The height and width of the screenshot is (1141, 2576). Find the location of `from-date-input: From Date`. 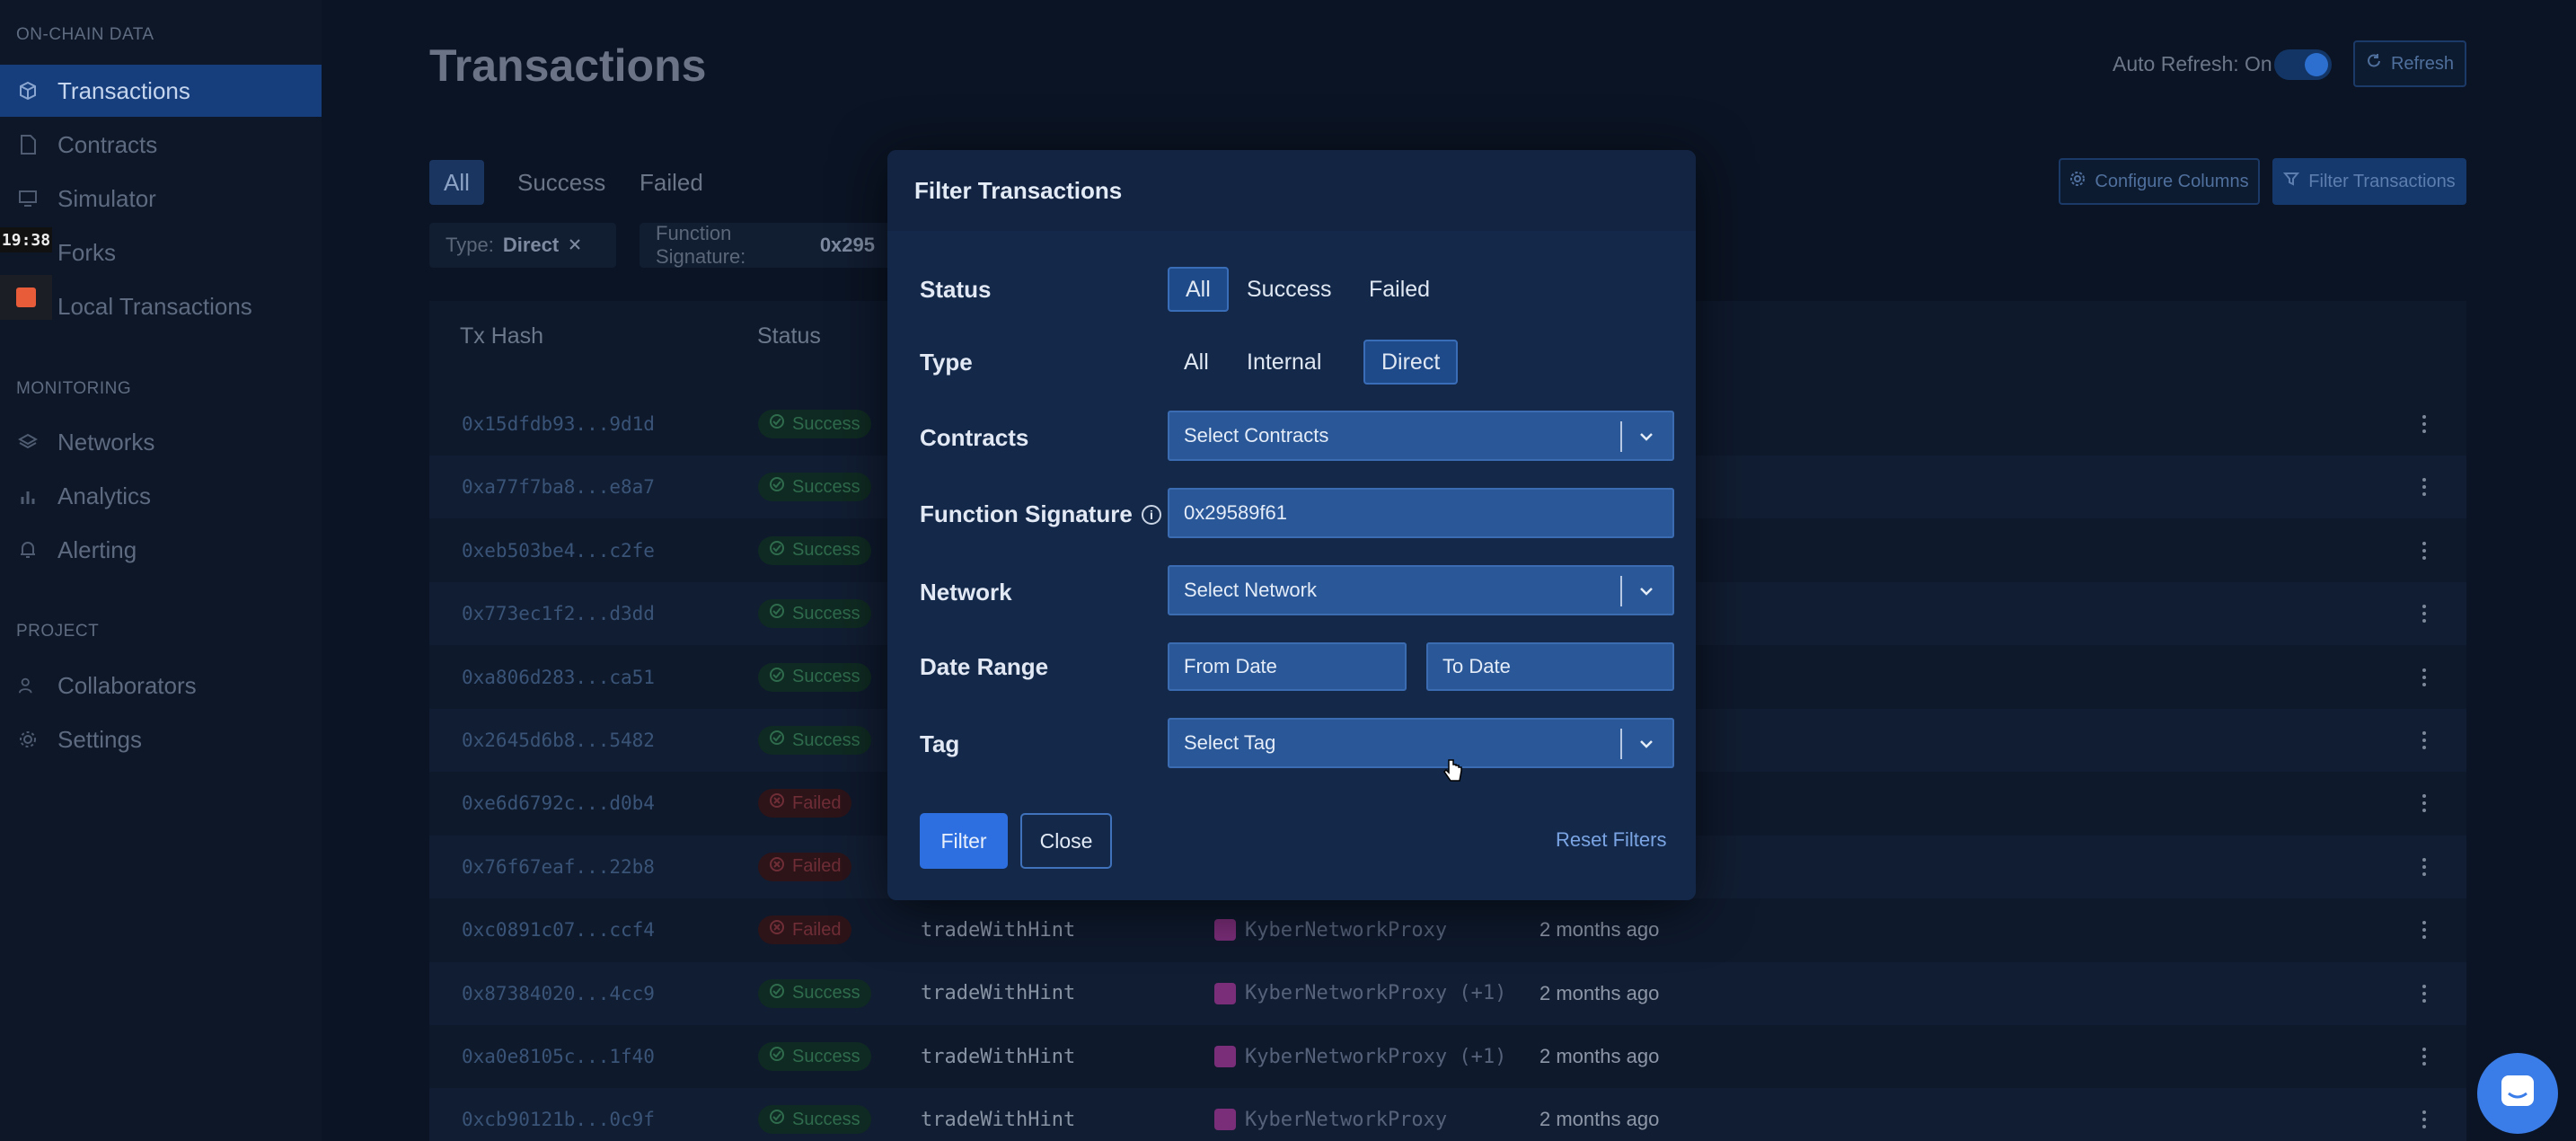

from-date-input: From Date is located at coordinates (1287, 666).